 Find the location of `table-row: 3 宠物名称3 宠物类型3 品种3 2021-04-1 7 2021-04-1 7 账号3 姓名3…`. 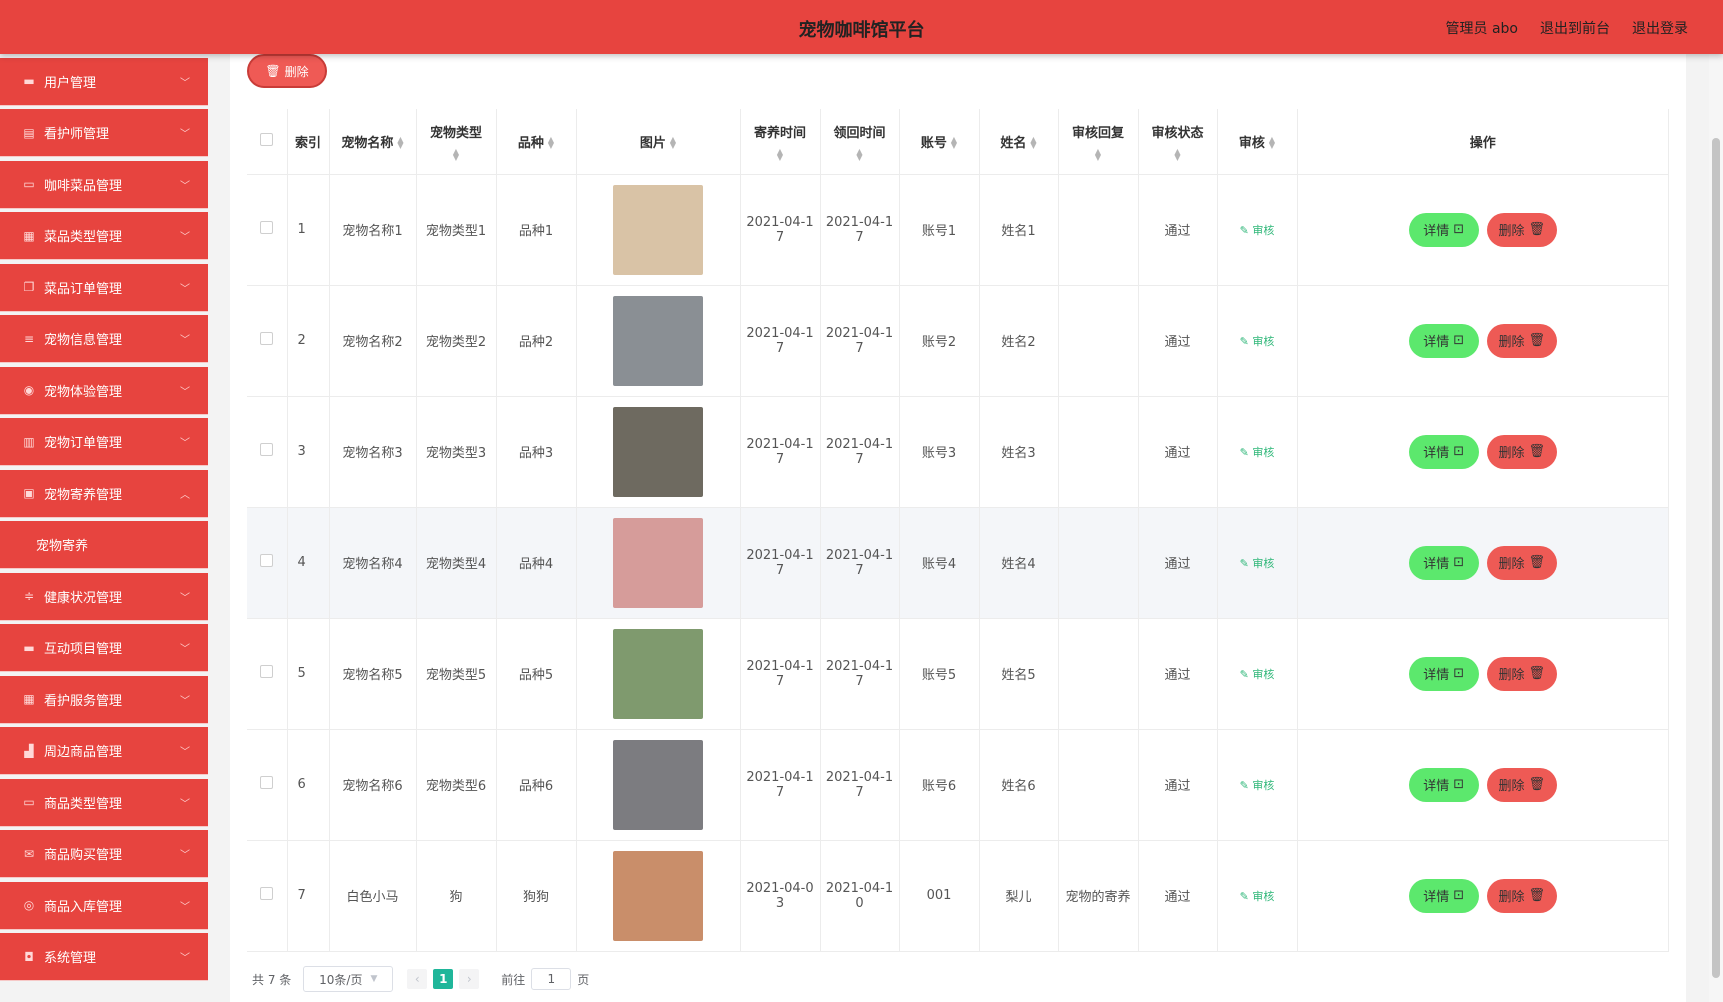

table-row: 3 宠物名称3 宠物类型3 品种3 2021-04-1 7 2021-04-1 7 账号3 姓名3… is located at coordinates (958, 452).